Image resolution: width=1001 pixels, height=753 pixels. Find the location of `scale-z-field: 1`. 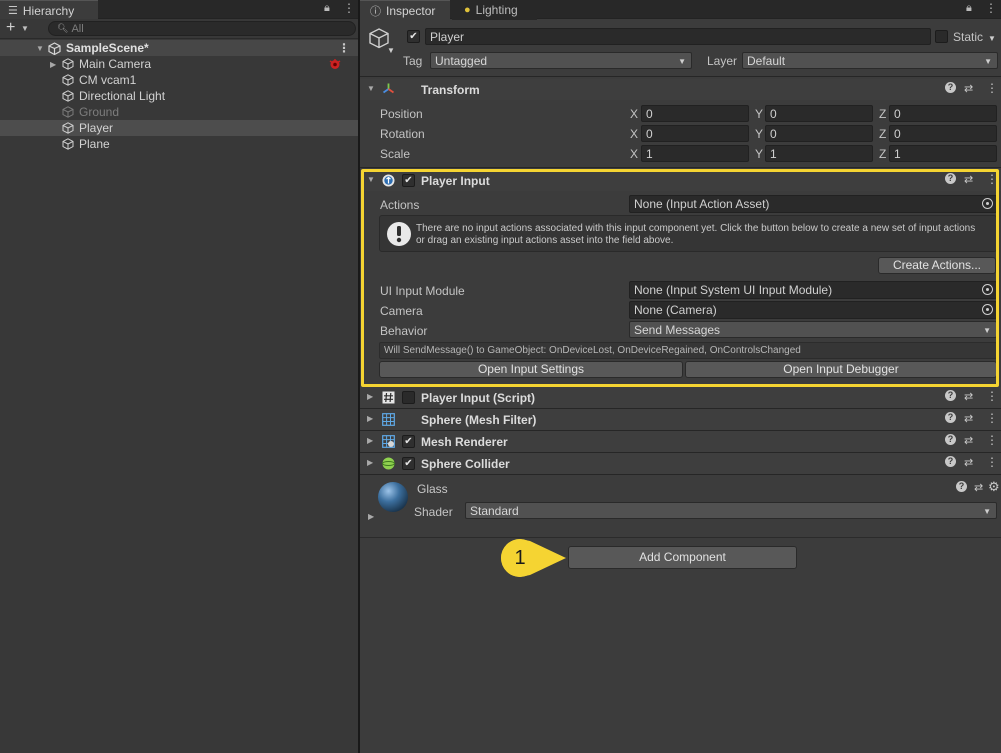

scale-z-field: 1 is located at coordinates (943, 153).